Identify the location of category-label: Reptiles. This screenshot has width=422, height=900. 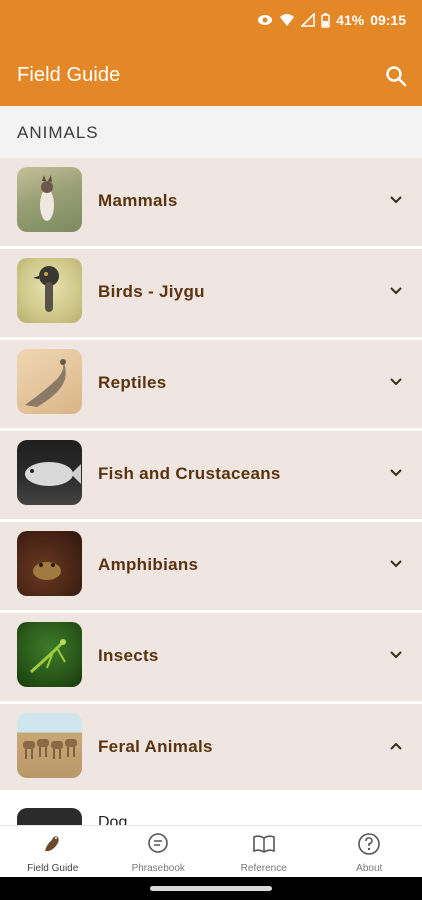
(132, 382).